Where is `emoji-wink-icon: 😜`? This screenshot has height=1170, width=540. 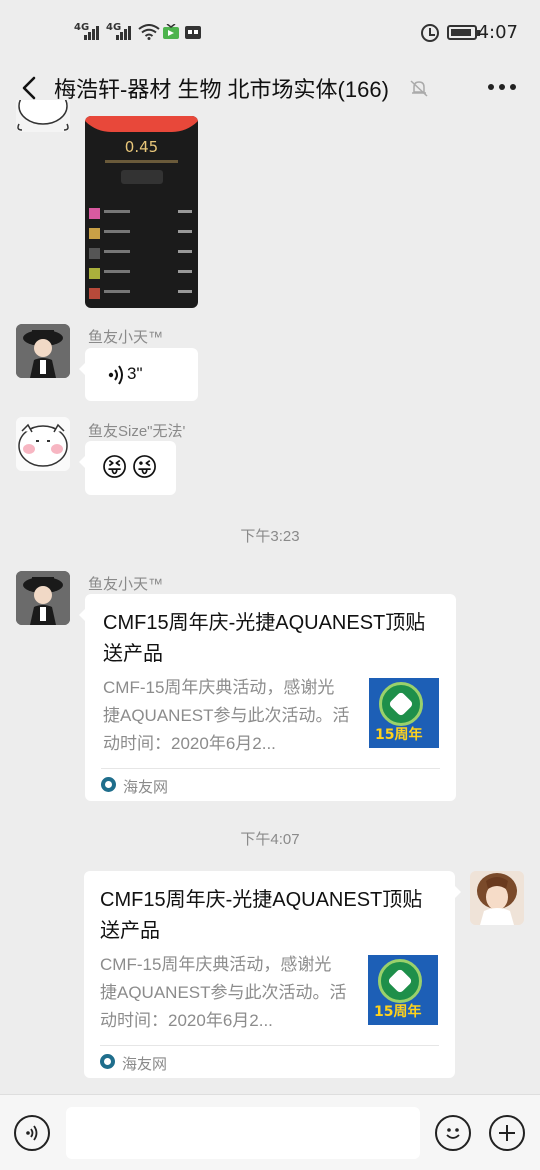
emoji-wink-icon: 😜 is located at coordinates (145, 468).